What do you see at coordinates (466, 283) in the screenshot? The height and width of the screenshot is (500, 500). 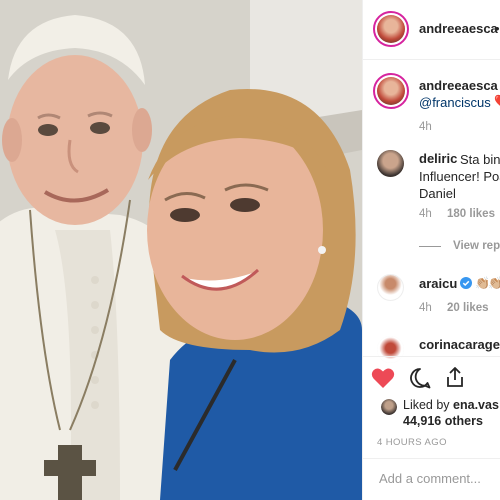 I see `verified-badge-icon` at bounding box center [466, 283].